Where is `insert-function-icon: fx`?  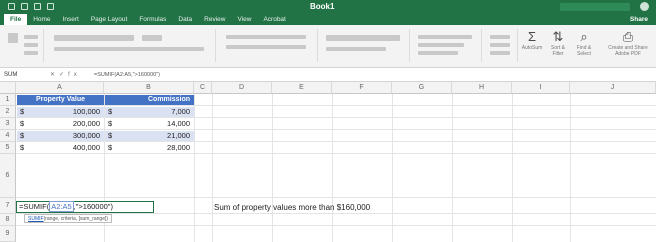 insert-function-icon: fx is located at coordinates (74, 75).